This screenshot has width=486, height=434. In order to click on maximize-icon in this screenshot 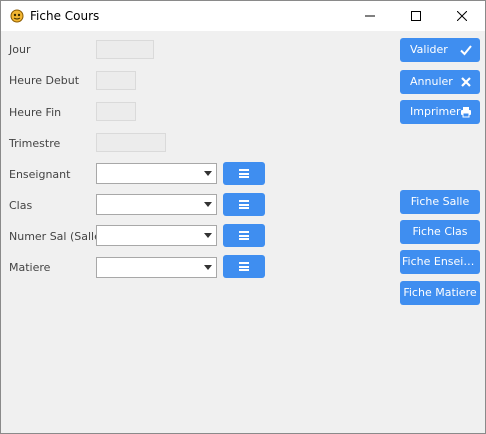, I will do `click(416, 16)`.